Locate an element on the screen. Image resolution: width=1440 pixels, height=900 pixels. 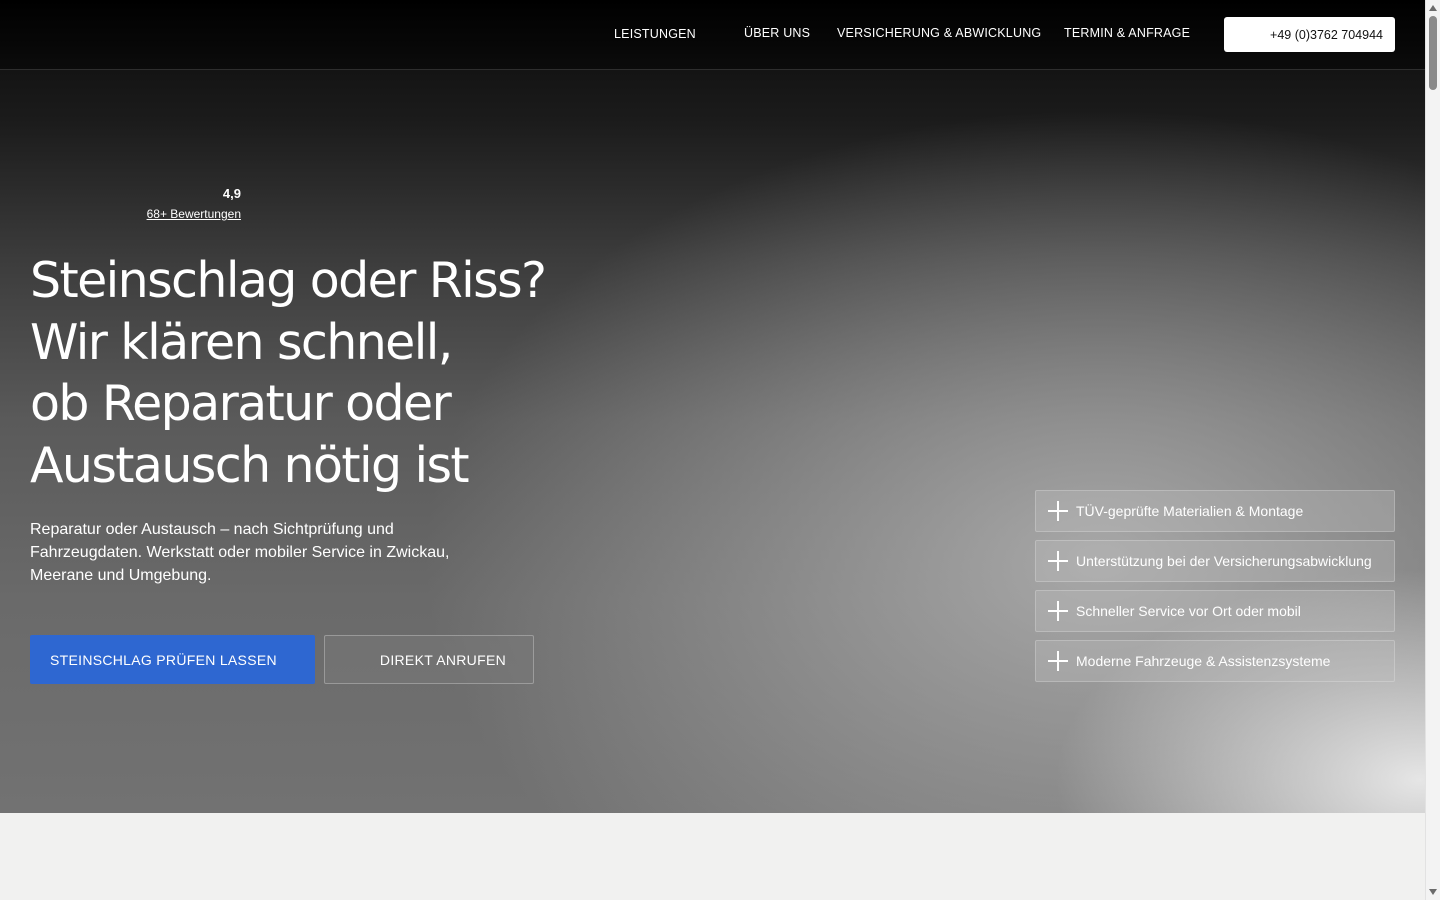
rating-score: 4,9 is located at coordinates (231, 193).